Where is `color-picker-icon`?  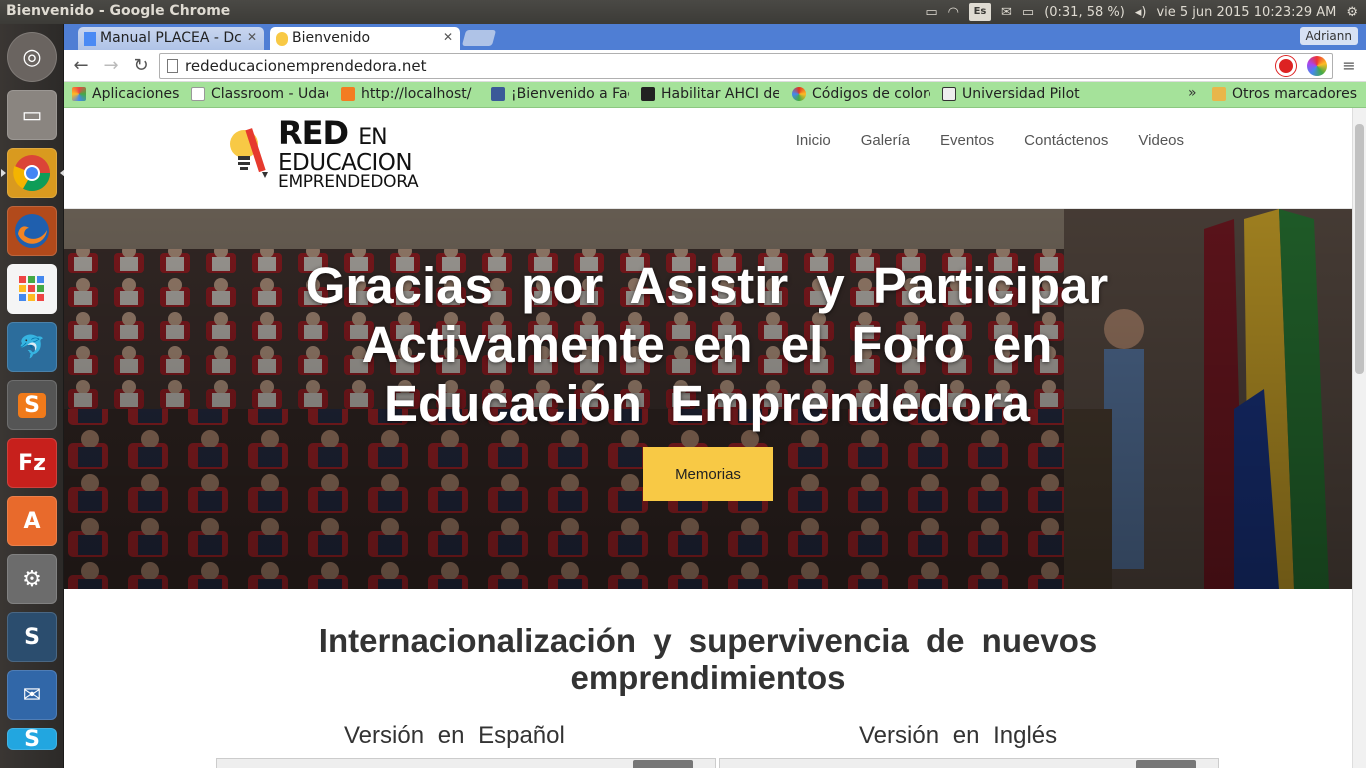
color-picker-icon is located at coordinates (1317, 66).